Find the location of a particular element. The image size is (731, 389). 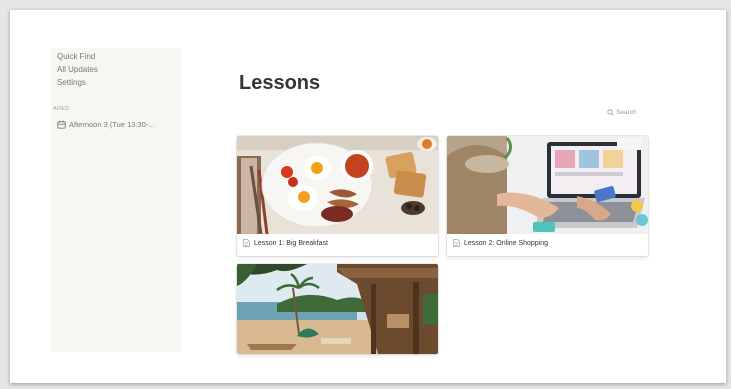

sidebar-item-settings: Settings is located at coordinates (71, 82).